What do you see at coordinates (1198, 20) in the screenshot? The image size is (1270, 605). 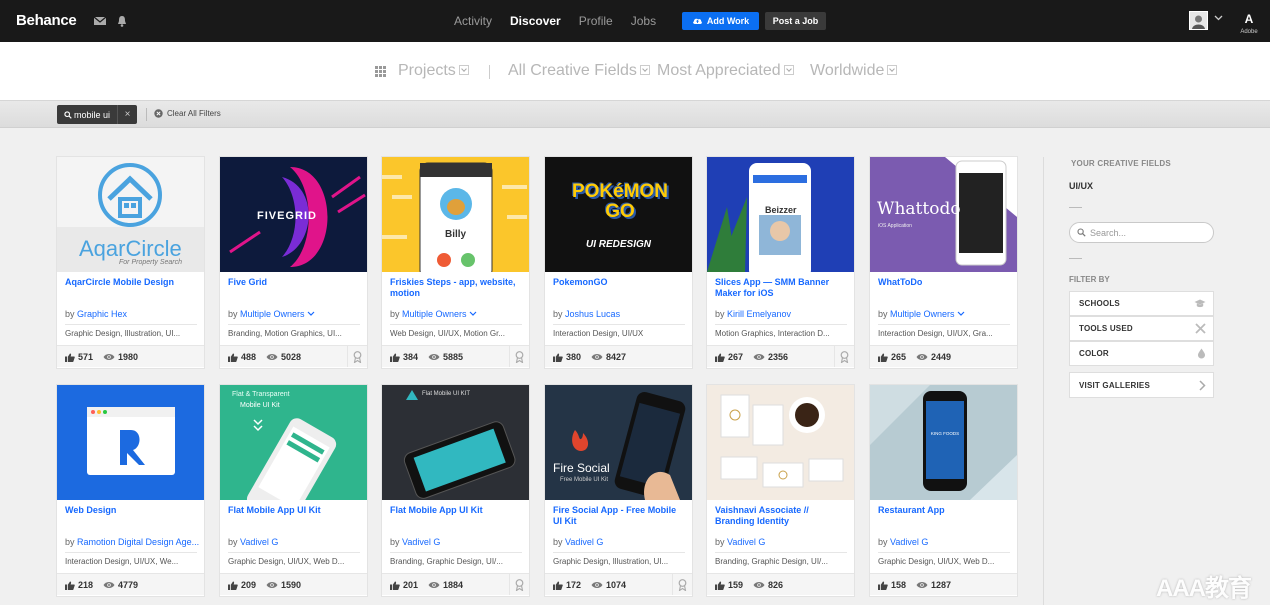 I see `user-avatar` at bounding box center [1198, 20].